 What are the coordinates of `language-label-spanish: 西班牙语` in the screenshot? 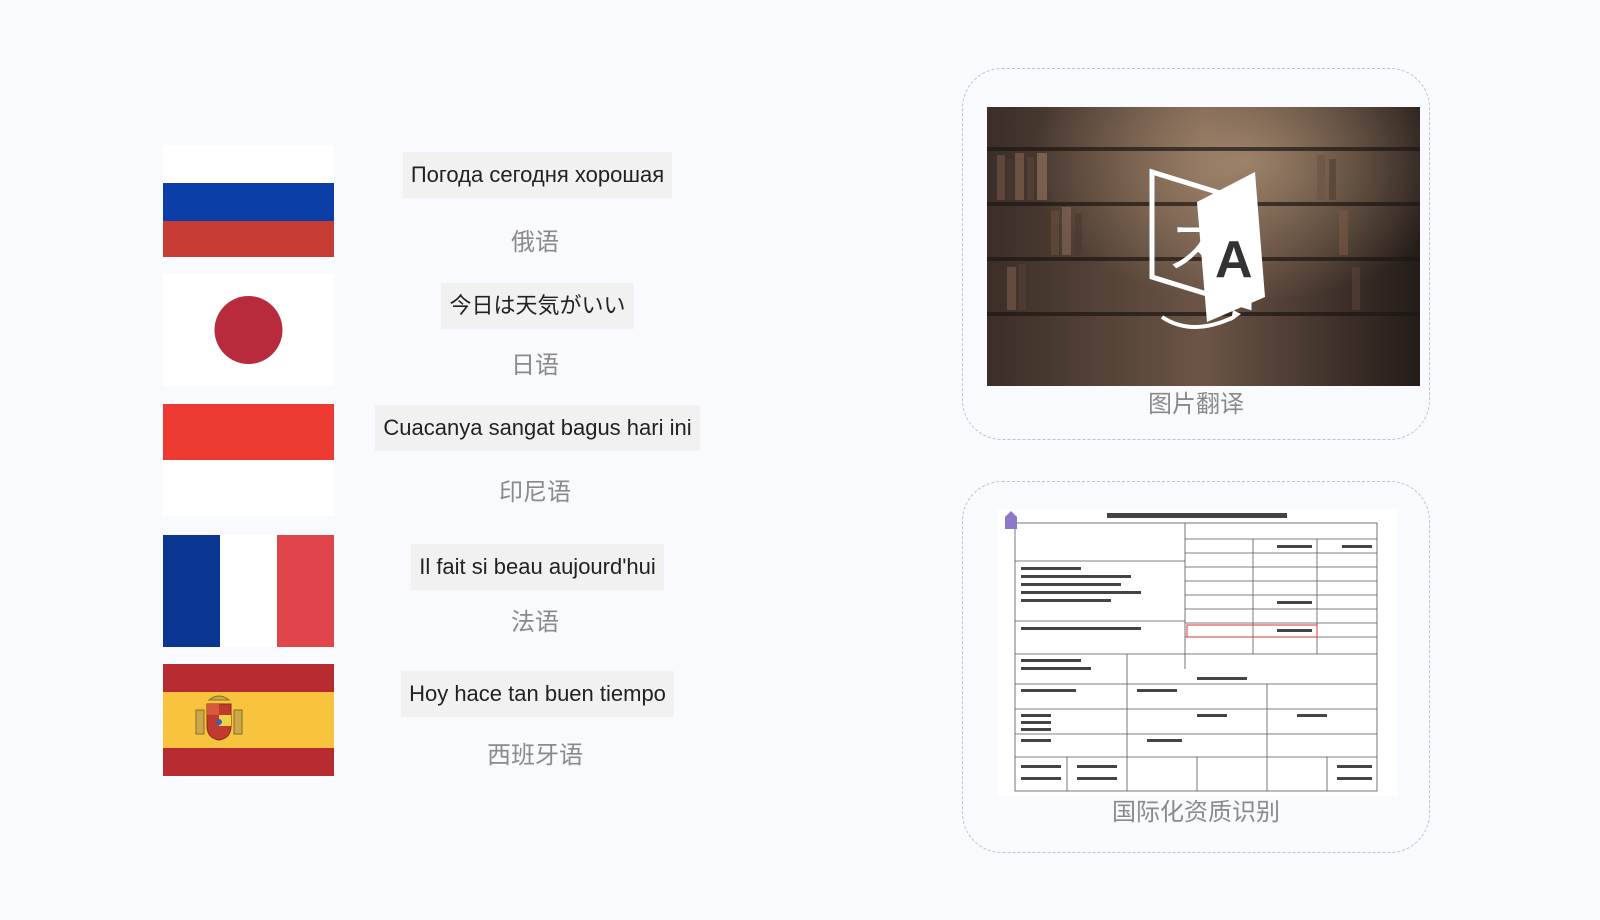 It's located at (535, 755).